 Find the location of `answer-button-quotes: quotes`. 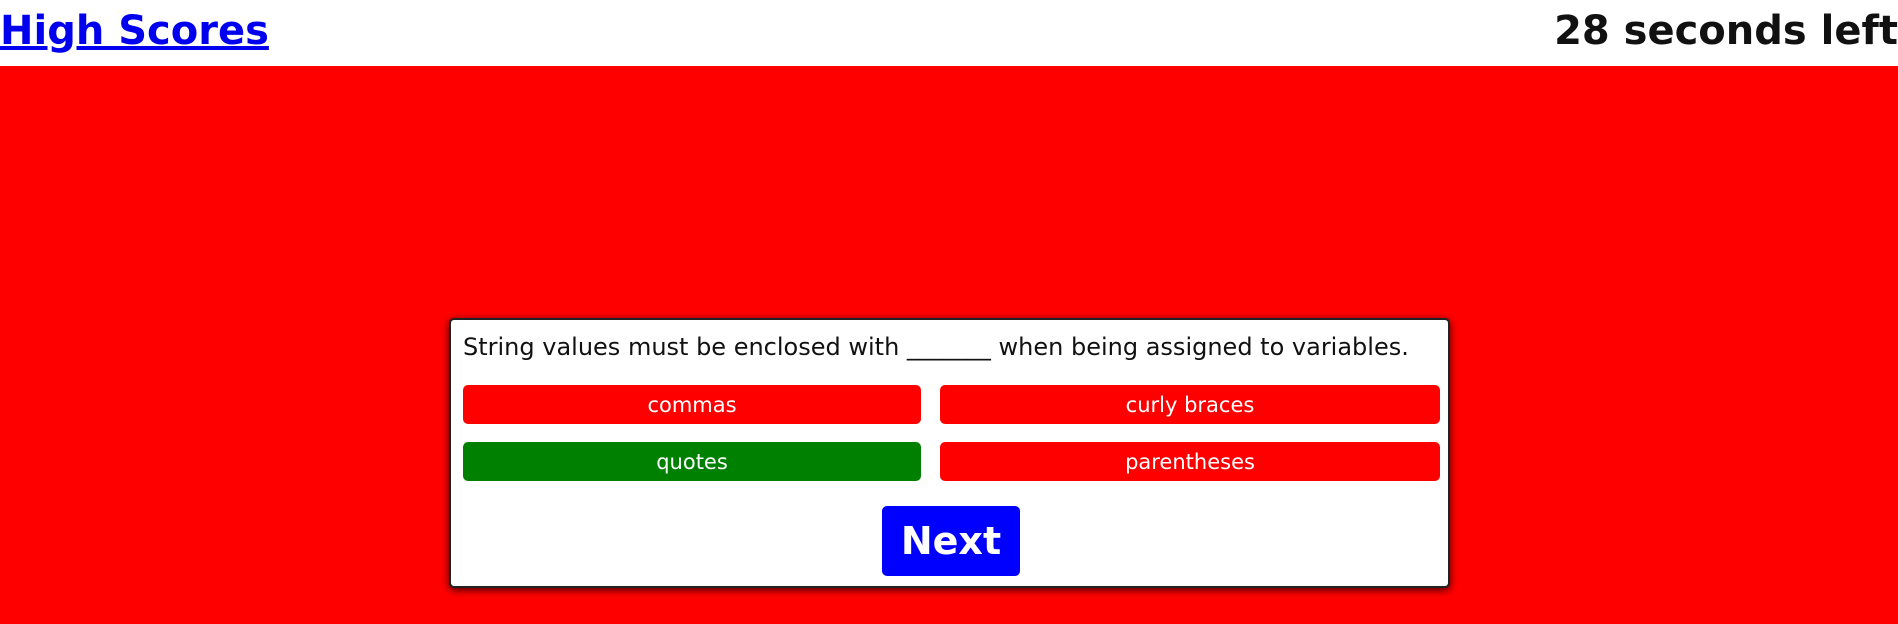

answer-button-quotes: quotes is located at coordinates (692, 461).